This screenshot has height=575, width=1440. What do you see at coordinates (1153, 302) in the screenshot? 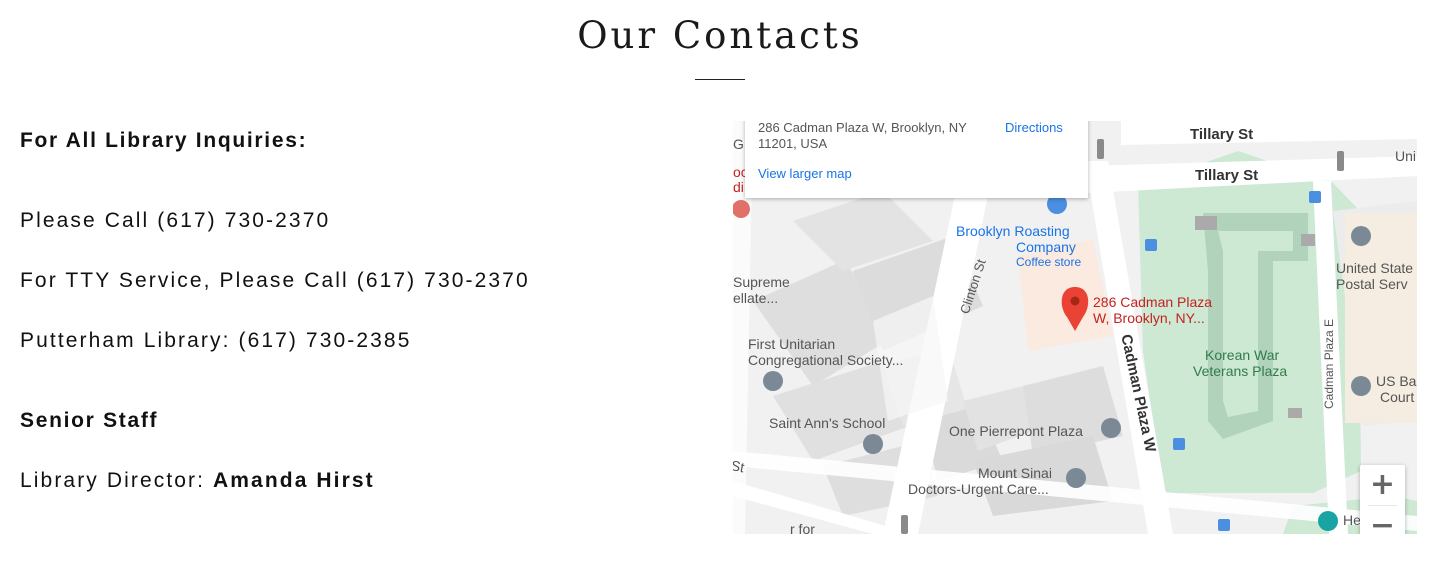
I see `marker-label-1: 286 Cadman Plaza` at bounding box center [1153, 302].